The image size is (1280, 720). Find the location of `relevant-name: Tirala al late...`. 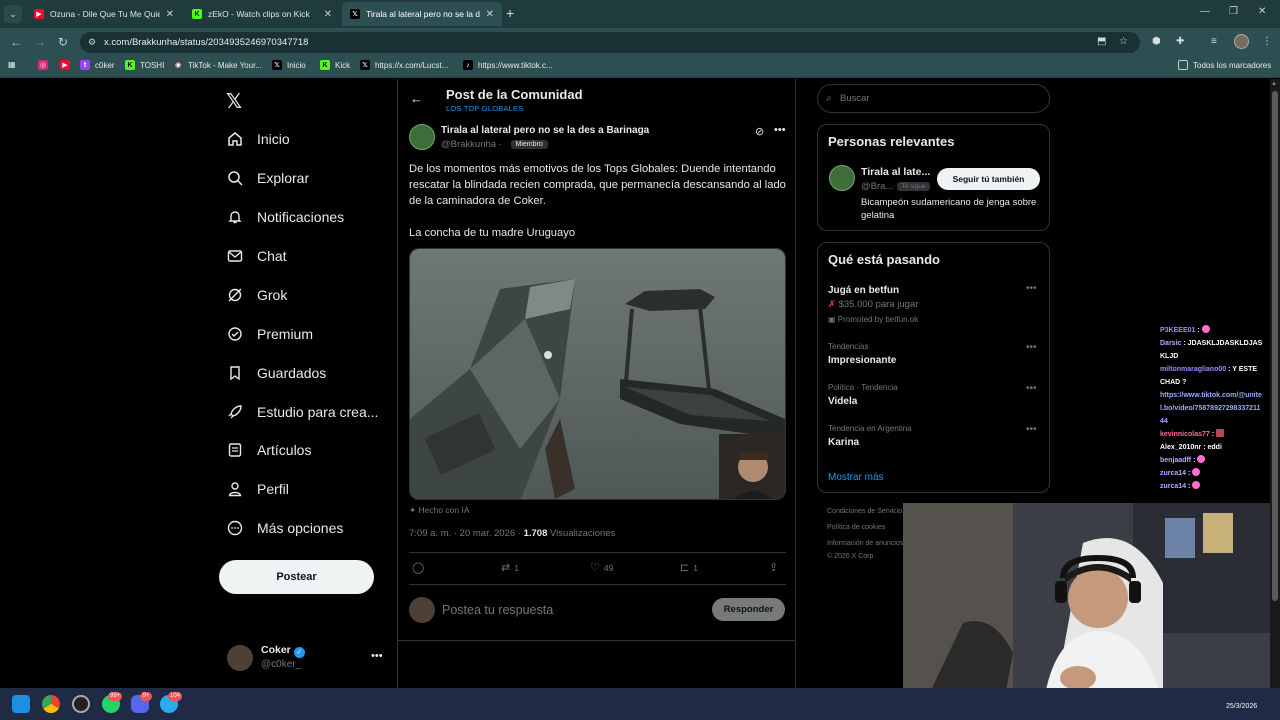

relevant-name: Tirala al late... is located at coordinates (895, 172).